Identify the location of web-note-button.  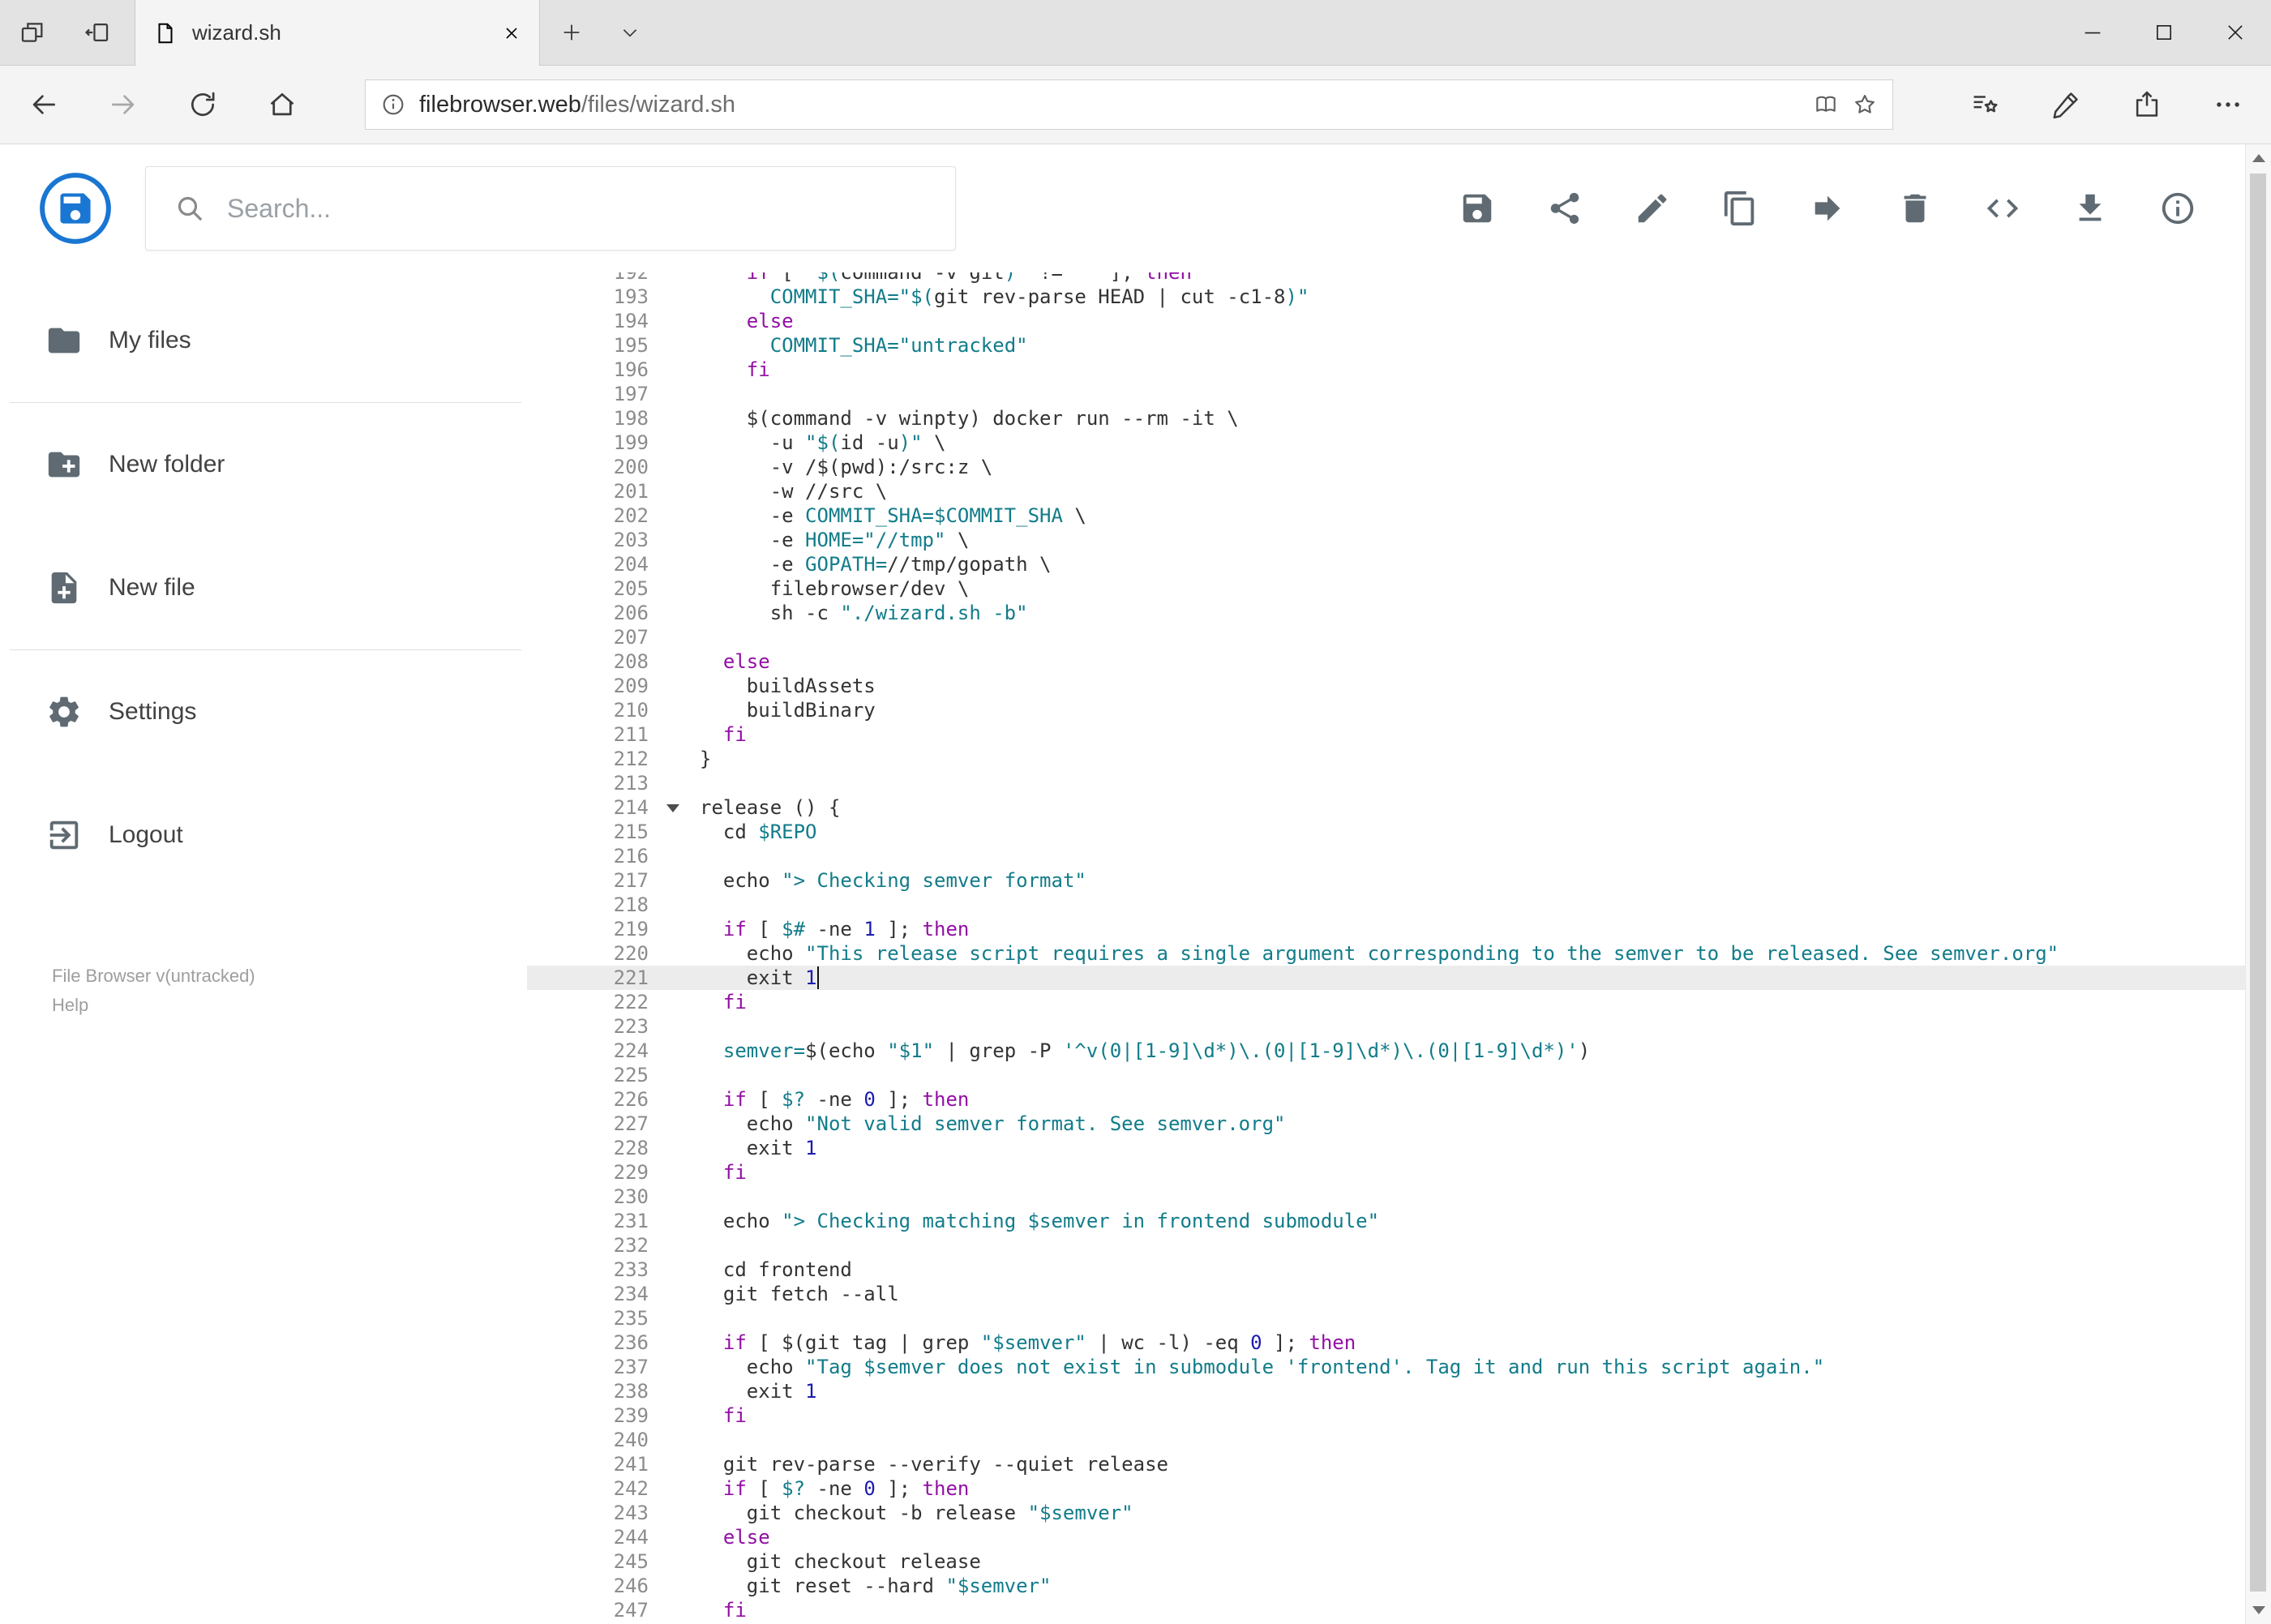
(2066, 105).